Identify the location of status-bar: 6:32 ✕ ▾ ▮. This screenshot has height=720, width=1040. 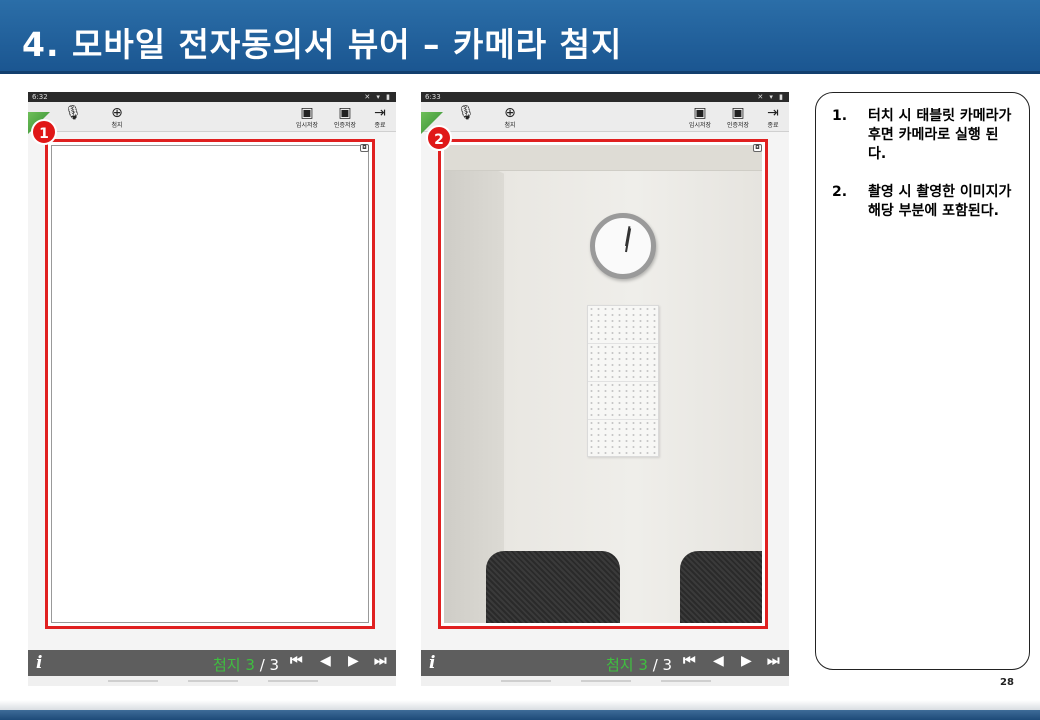
(212, 97).